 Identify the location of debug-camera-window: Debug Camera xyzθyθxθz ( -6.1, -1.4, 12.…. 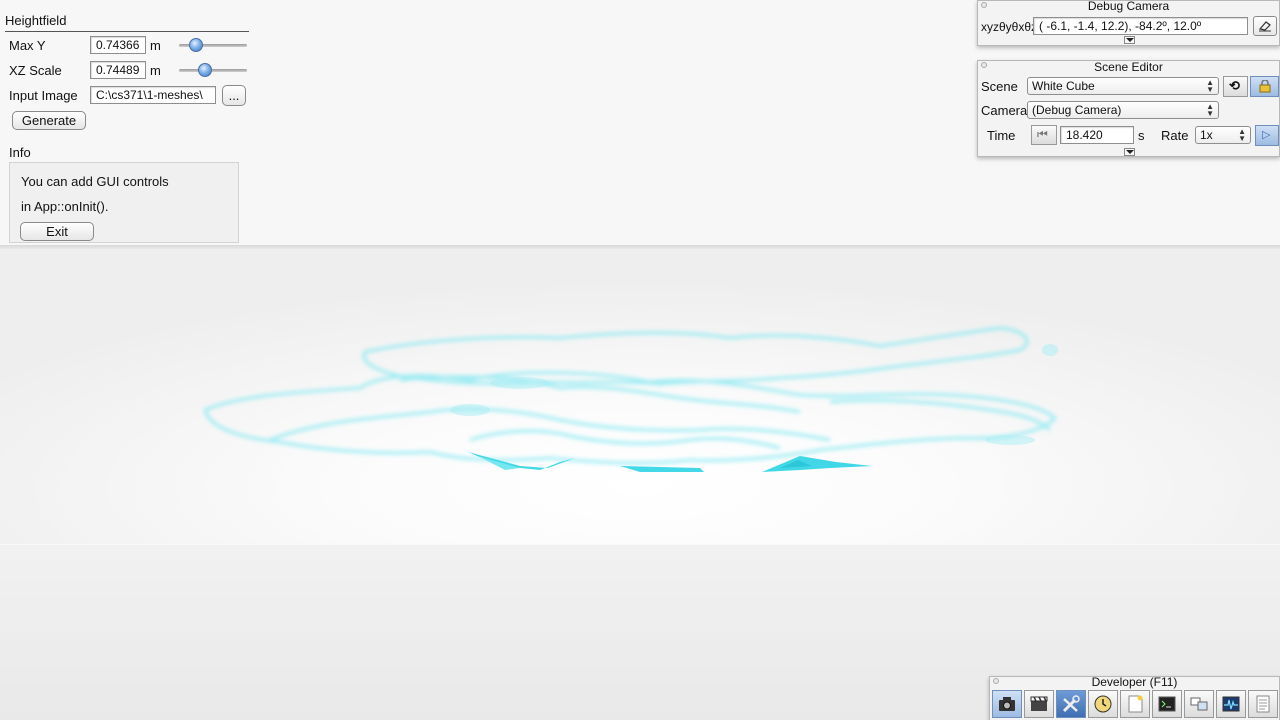
(1128, 23).